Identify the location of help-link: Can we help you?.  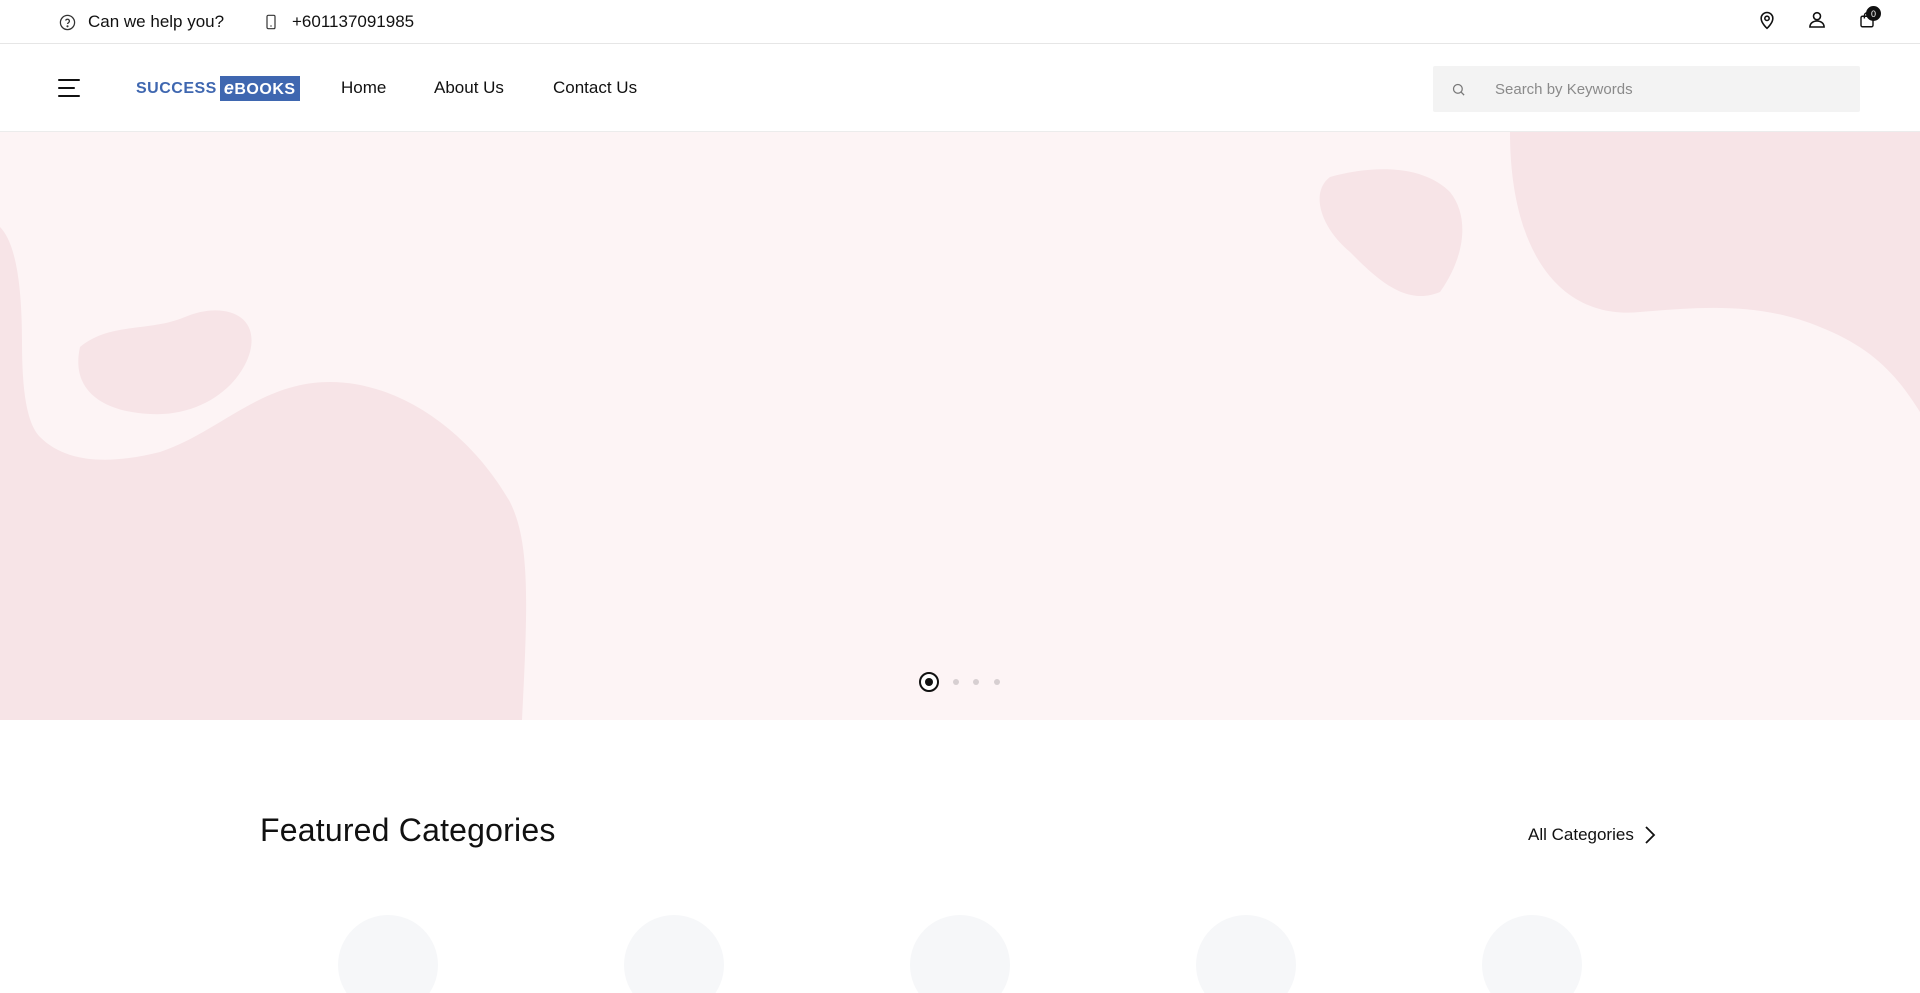
(141, 22).